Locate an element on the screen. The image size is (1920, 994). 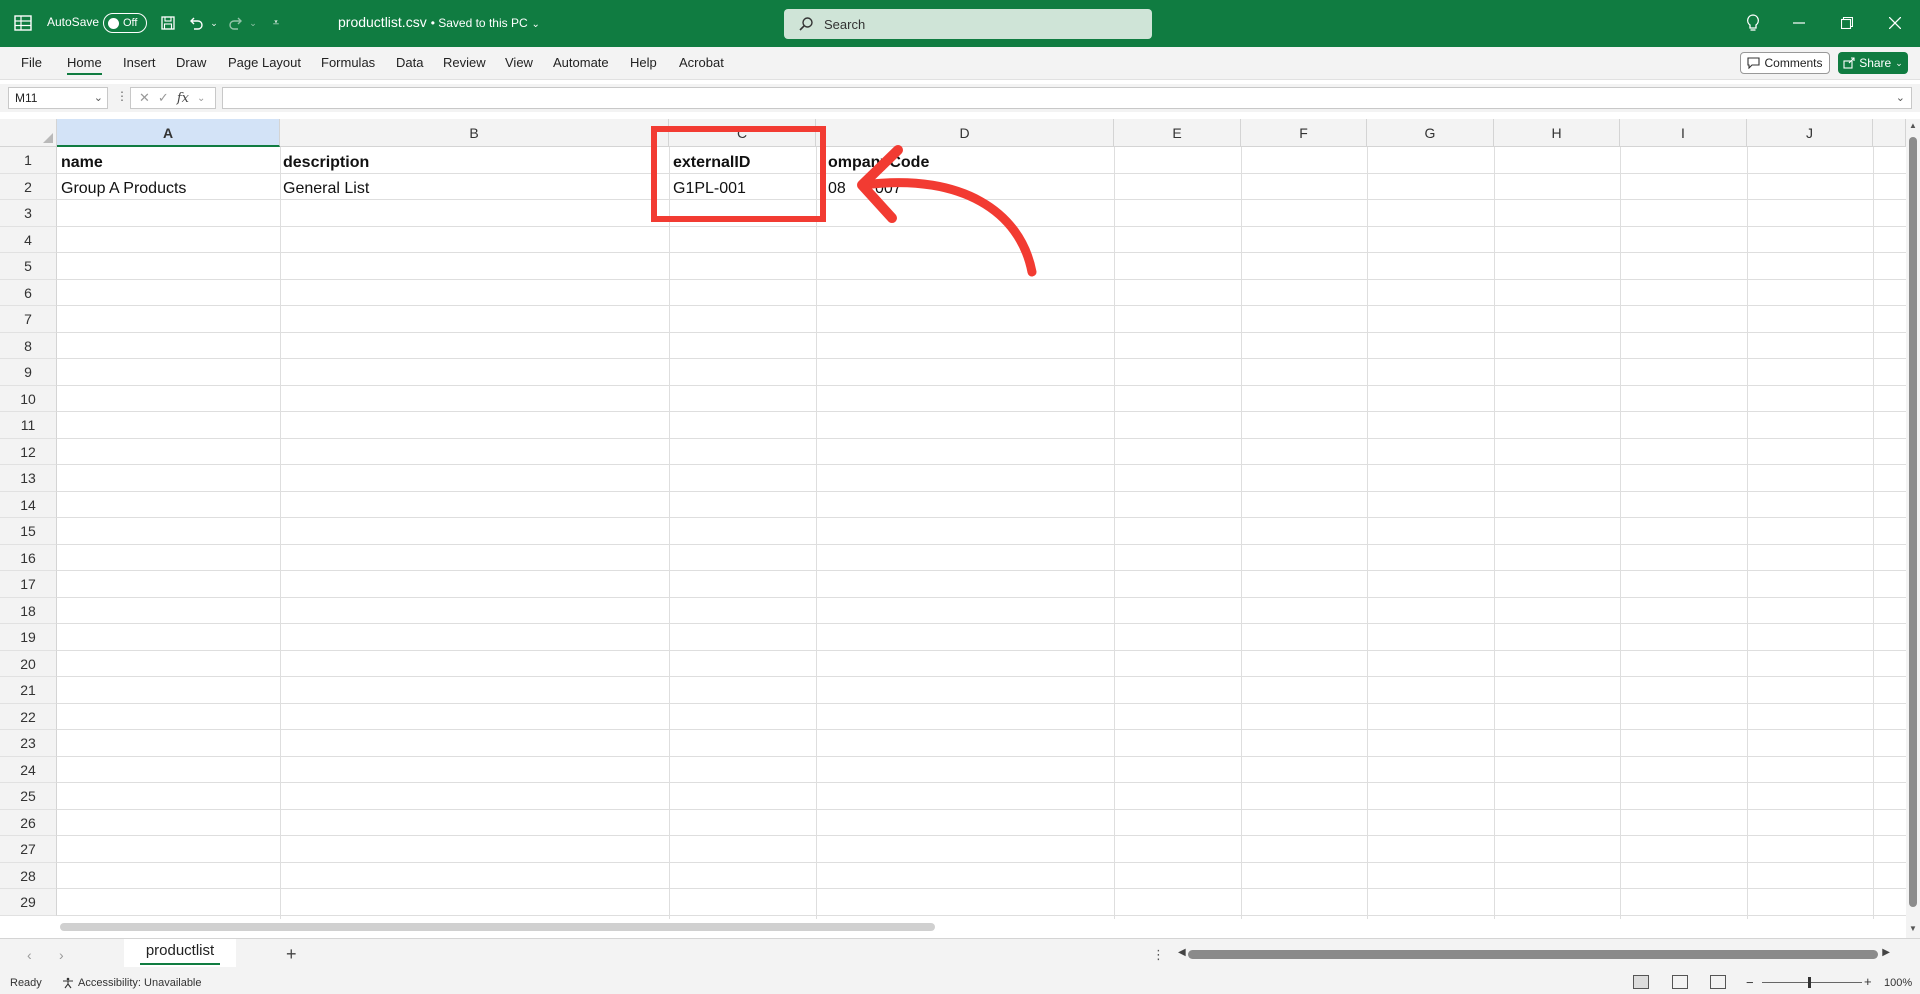
autosave-toggle: Off is located at coordinates (125, 23).